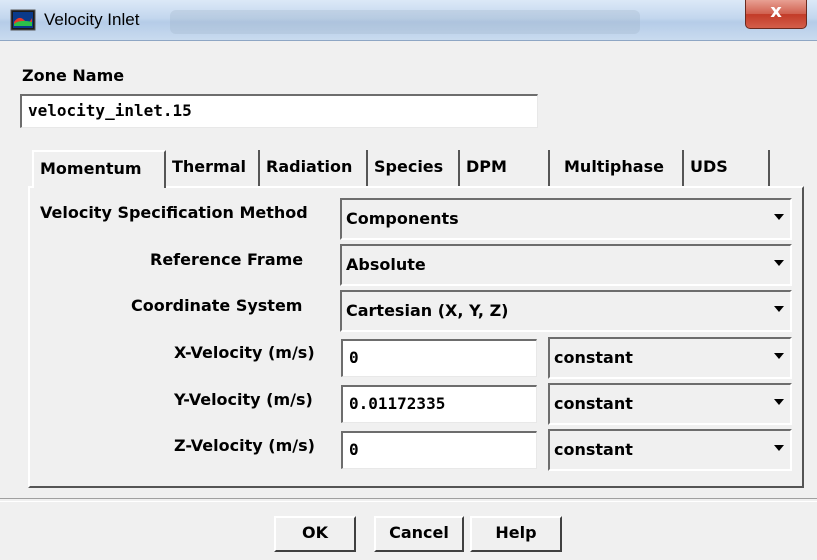 The image size is (817, 560). I want to click on reference-frame-label: Reference Frame, so click(227, 259).